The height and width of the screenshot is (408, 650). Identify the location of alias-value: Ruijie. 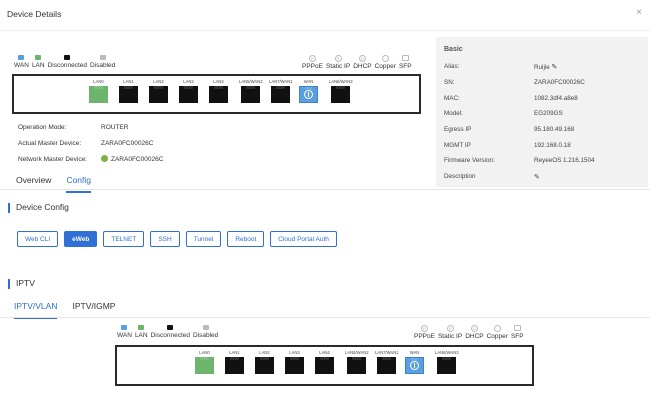
(542, 67).